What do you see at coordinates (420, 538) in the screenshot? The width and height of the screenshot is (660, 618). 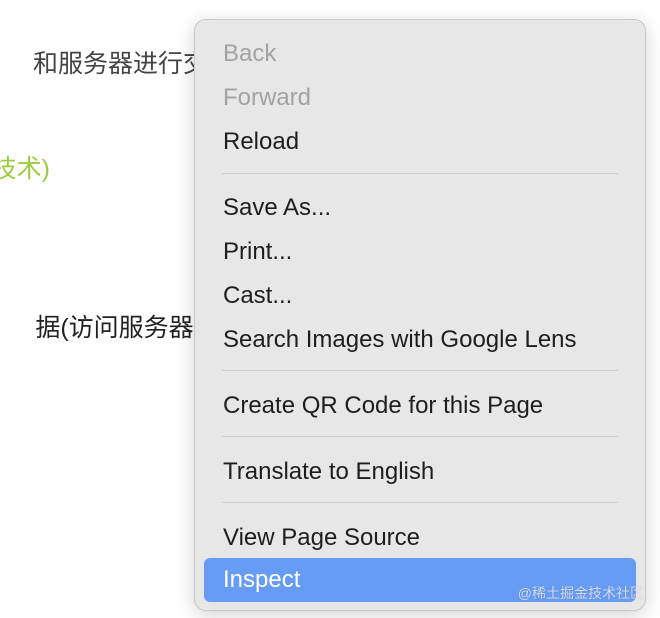 I see `menu-item-view-page-source: View Page Source` at bounding box center [420, 538].